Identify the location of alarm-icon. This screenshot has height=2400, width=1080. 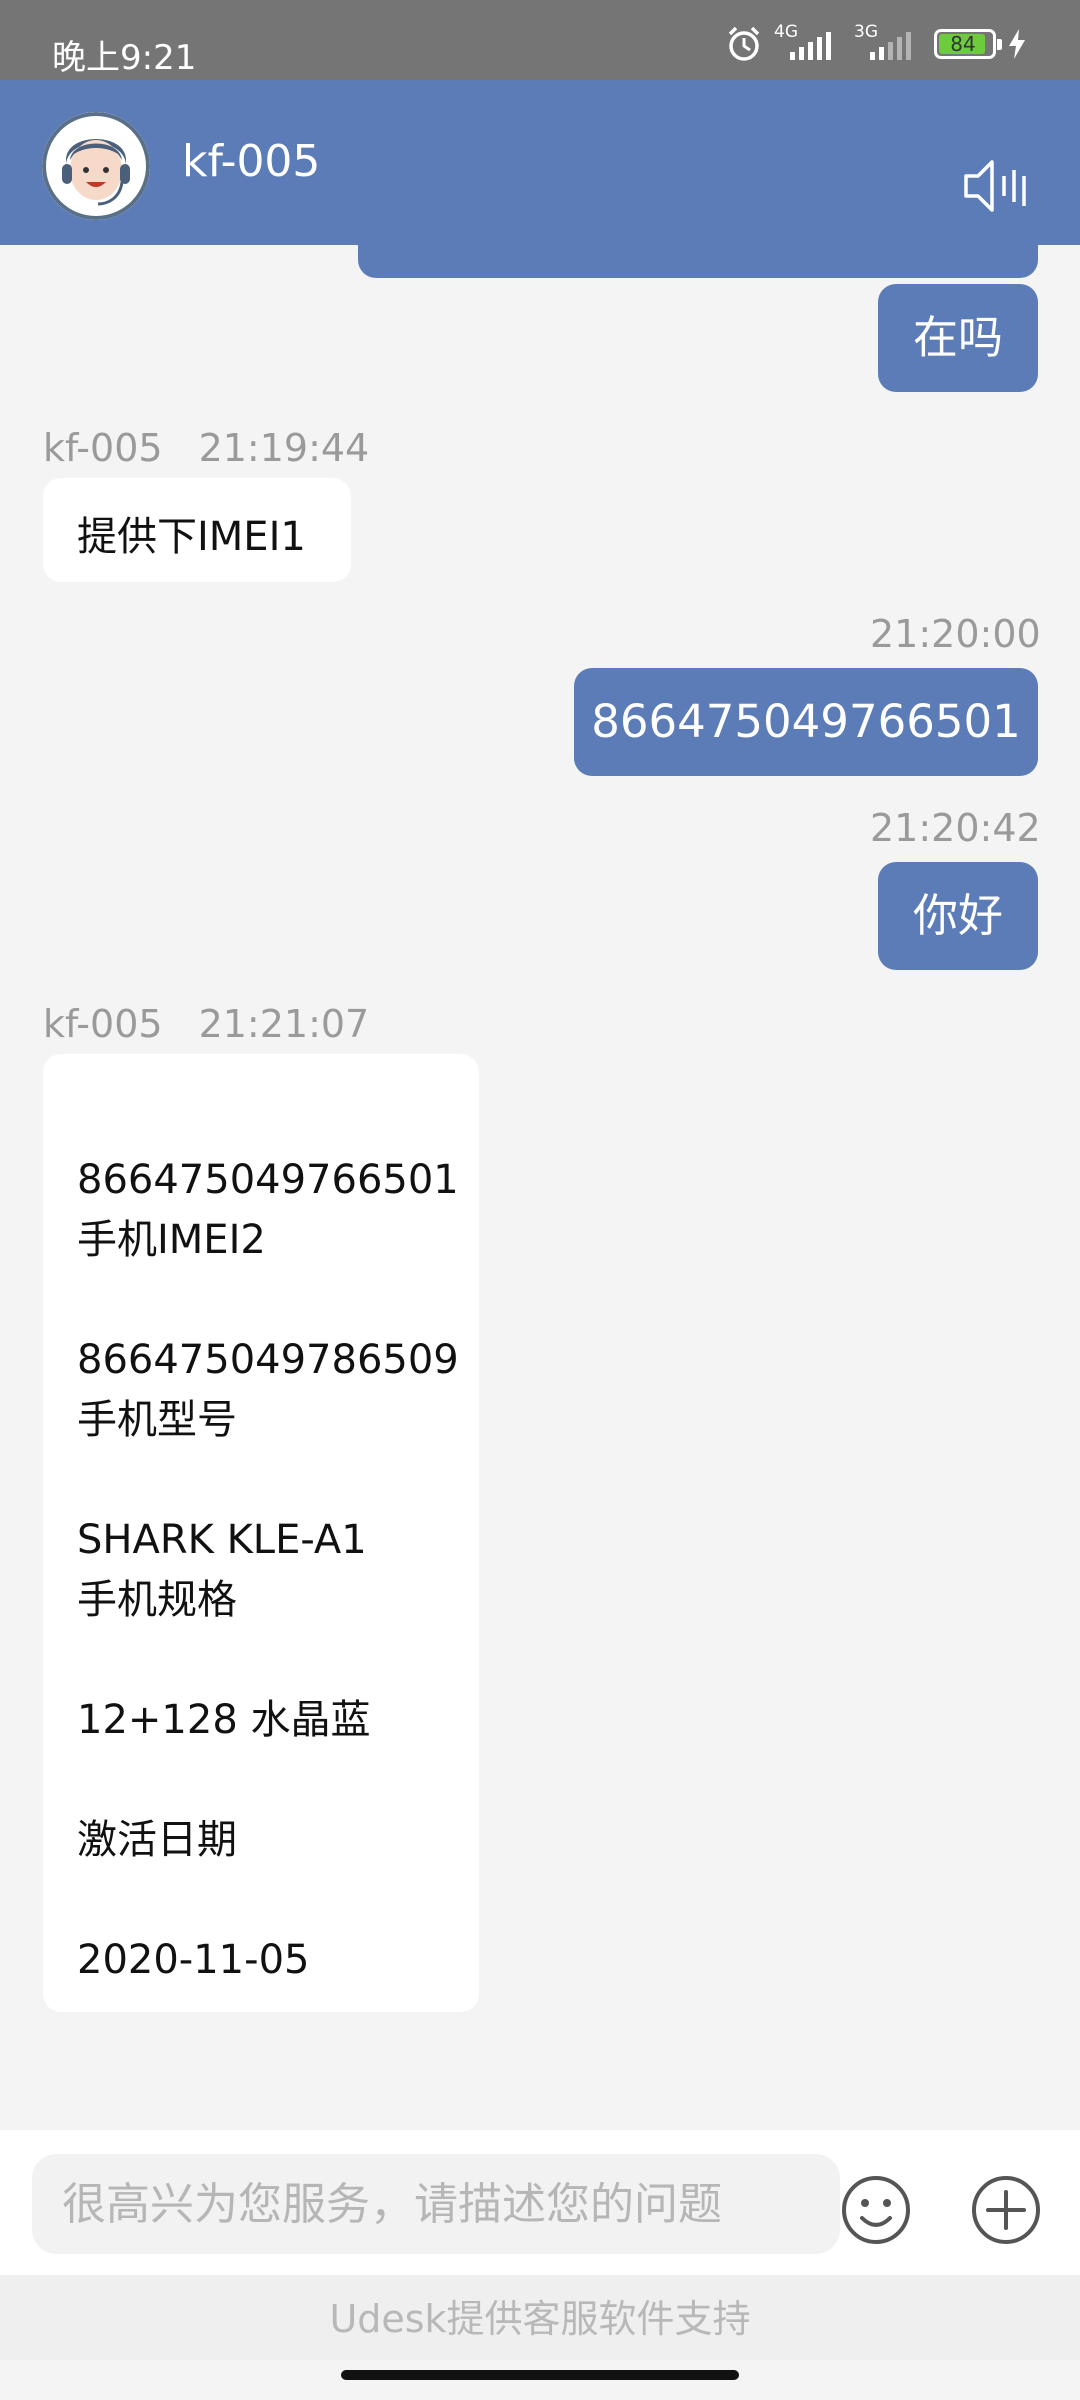
(744, 43).